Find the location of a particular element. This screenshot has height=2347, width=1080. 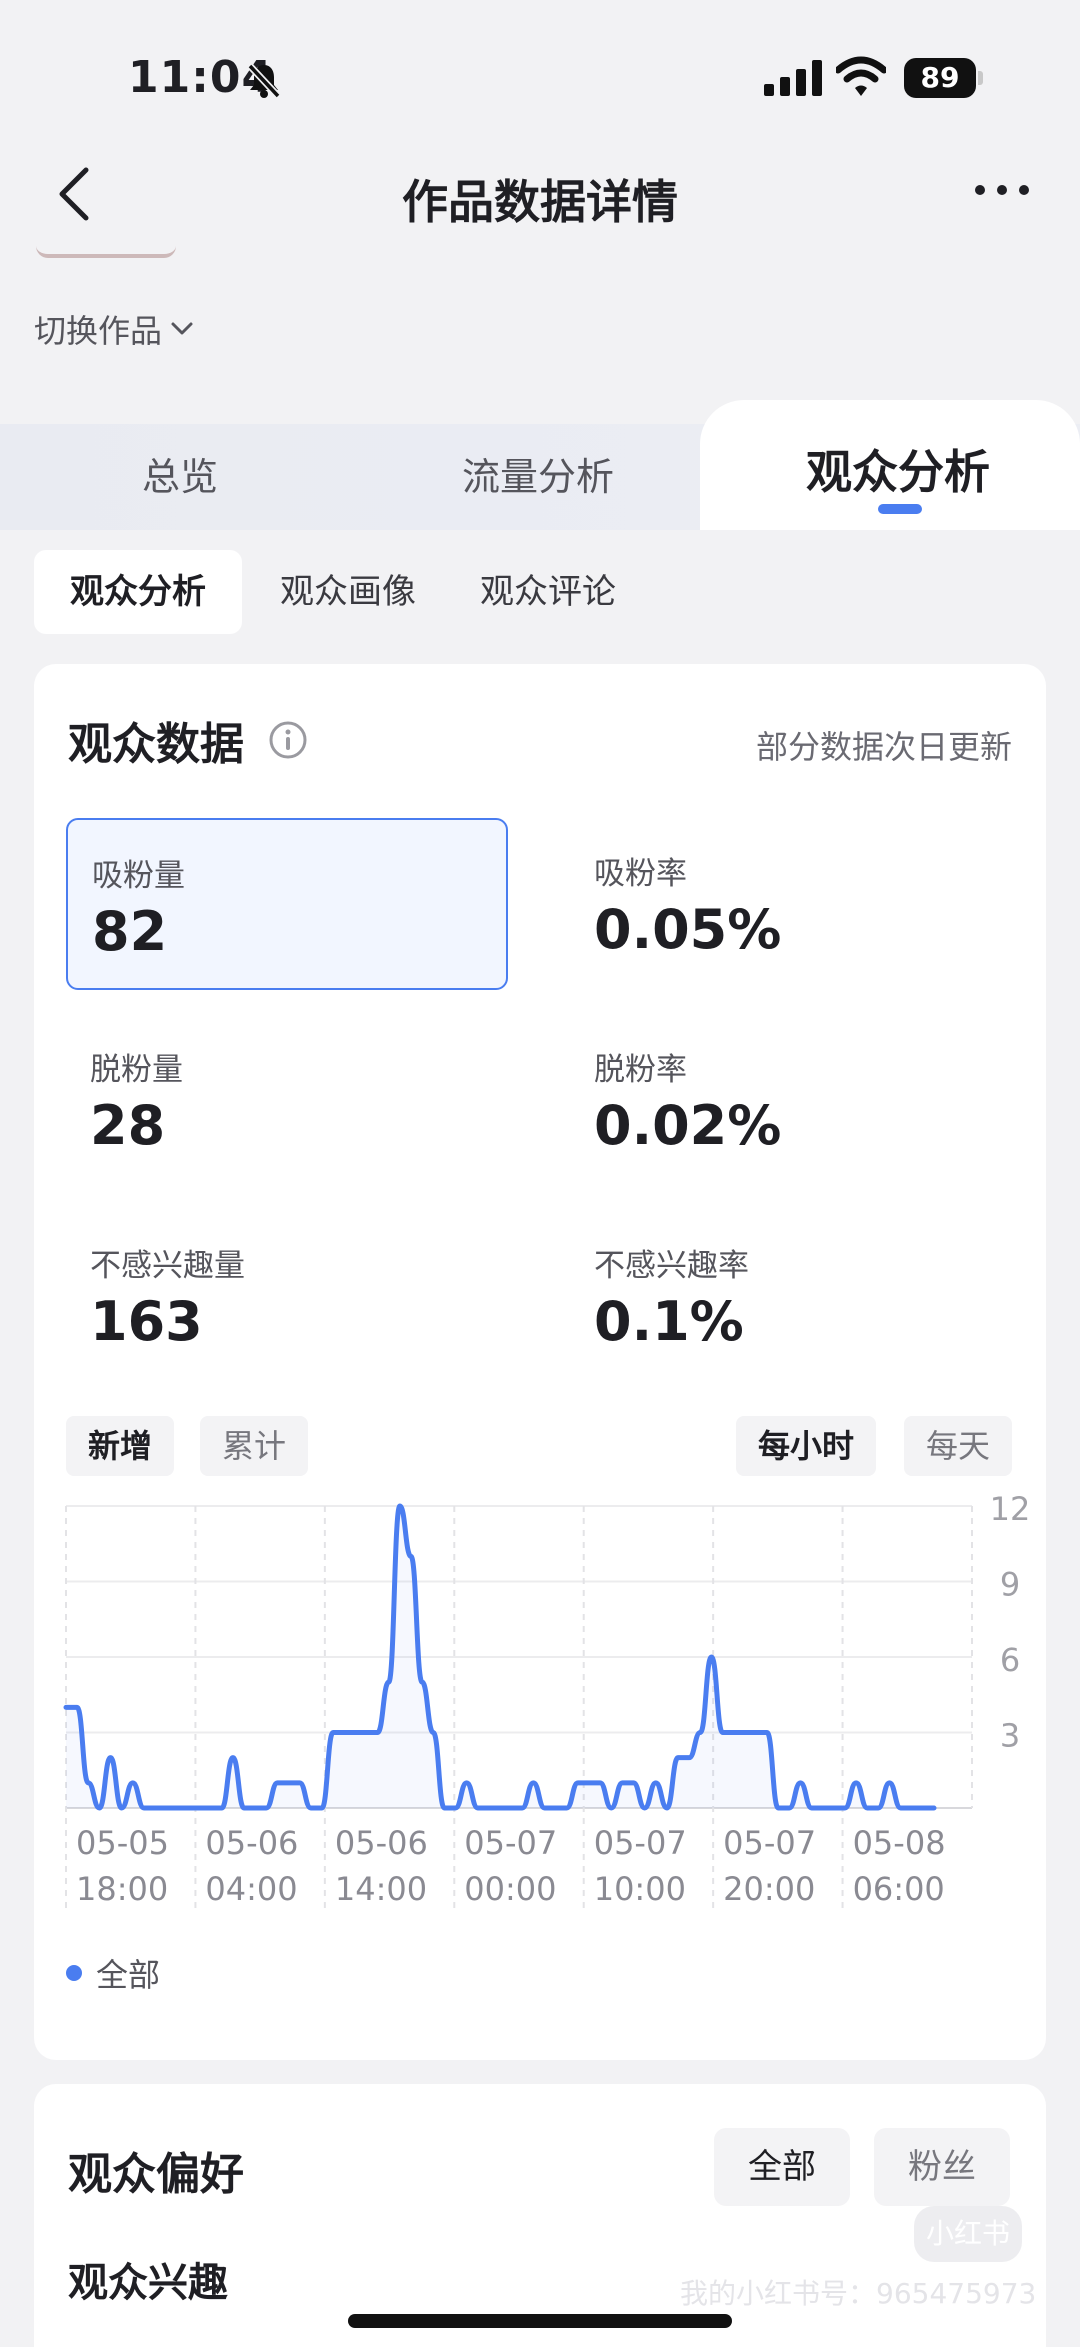

y-tick-label: 9 is located at coordinates (1010, 1585).